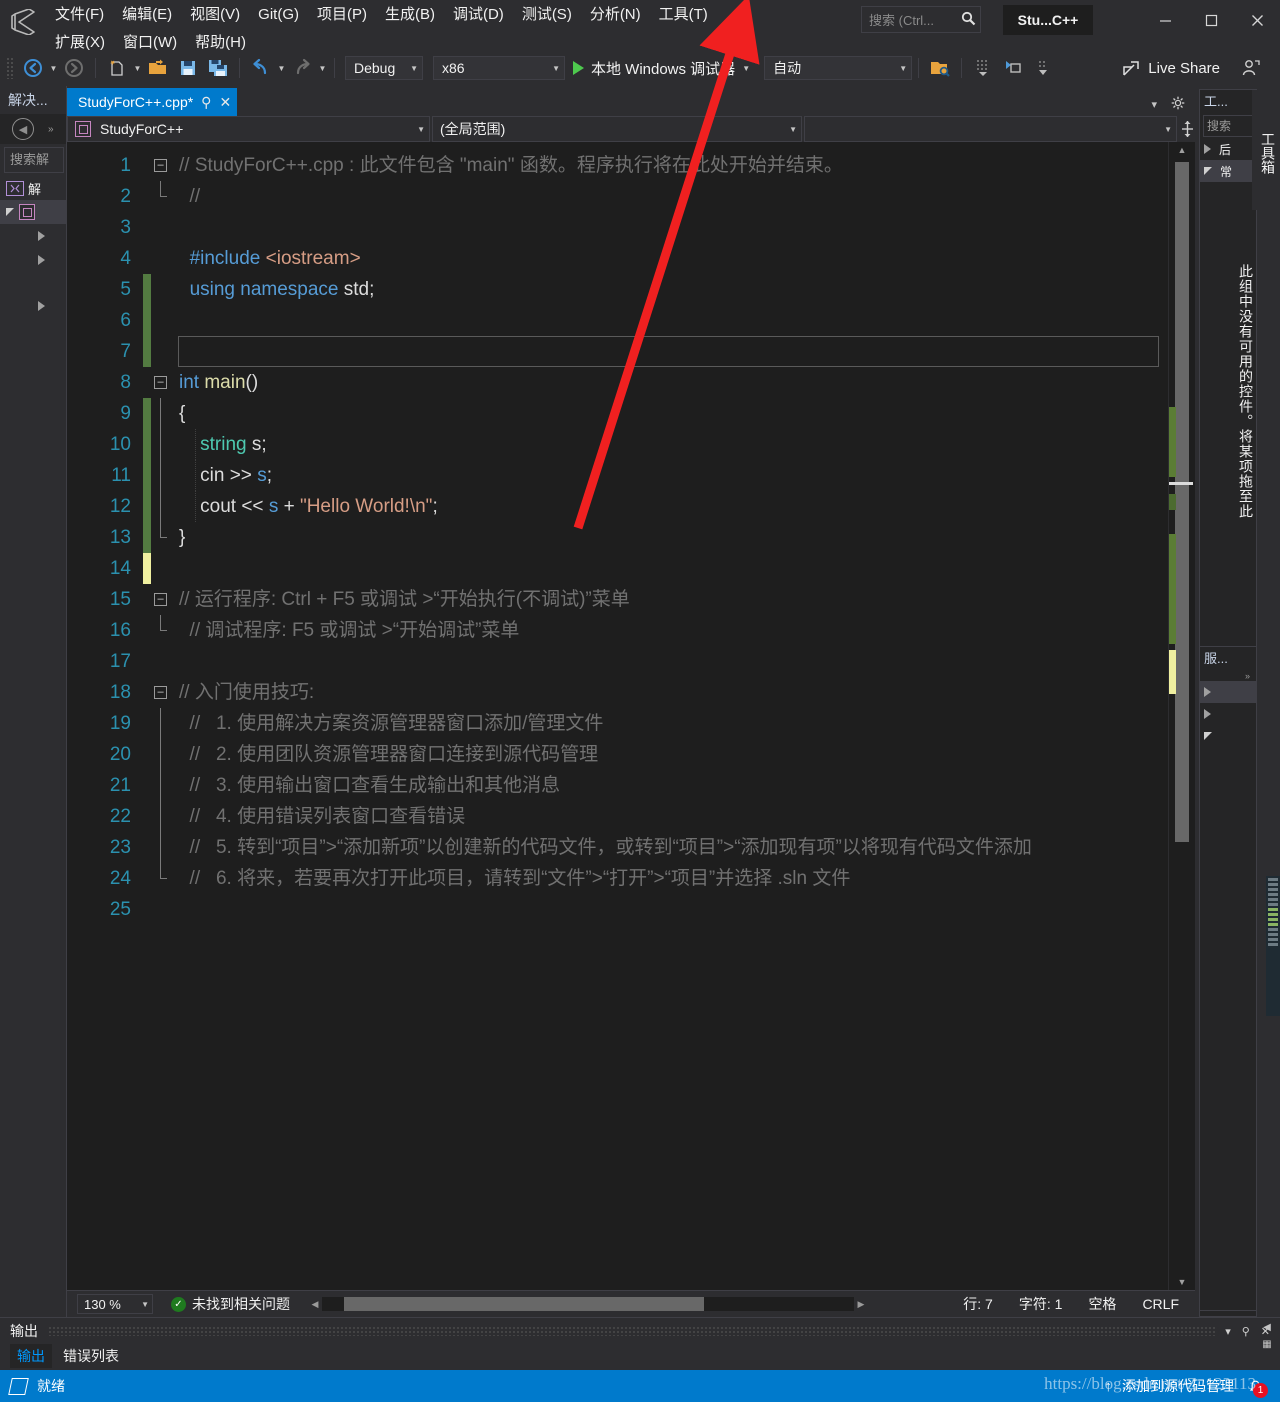  I want to click on document-minimap, so click(1273, 946).